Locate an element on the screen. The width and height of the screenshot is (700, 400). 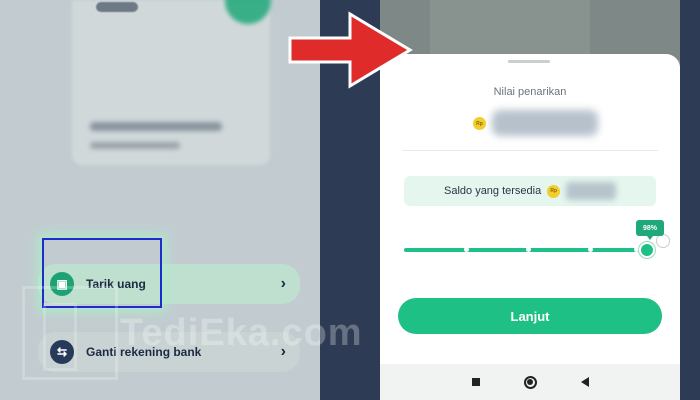
dimmed-backdrop is located at coordinates (530, 30).